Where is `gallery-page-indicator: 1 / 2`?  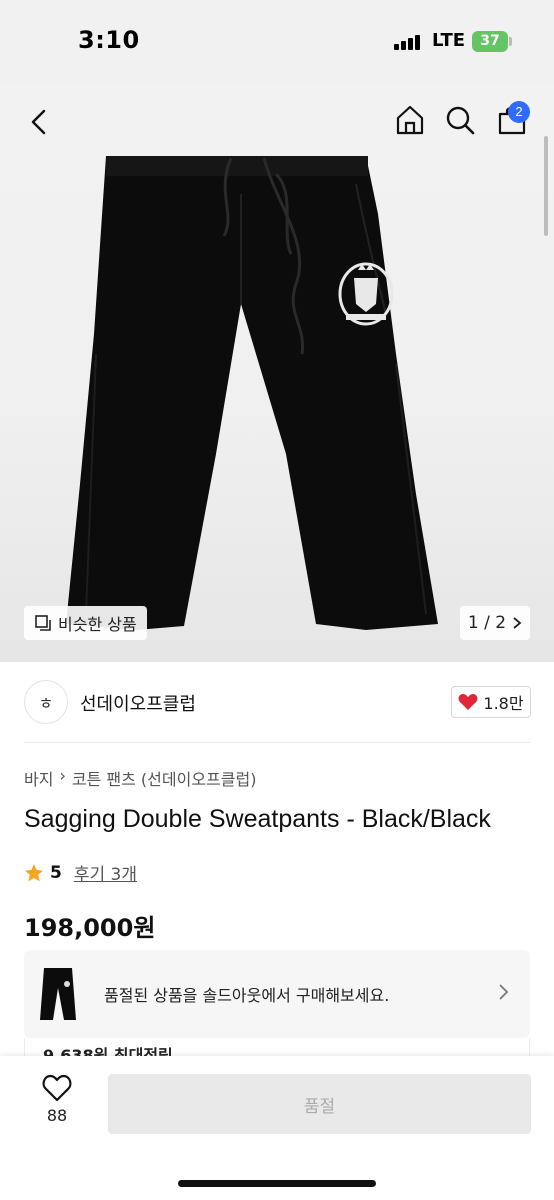
gallery-page-indicator: 1 / 2 is located at coordinates (495, 623).